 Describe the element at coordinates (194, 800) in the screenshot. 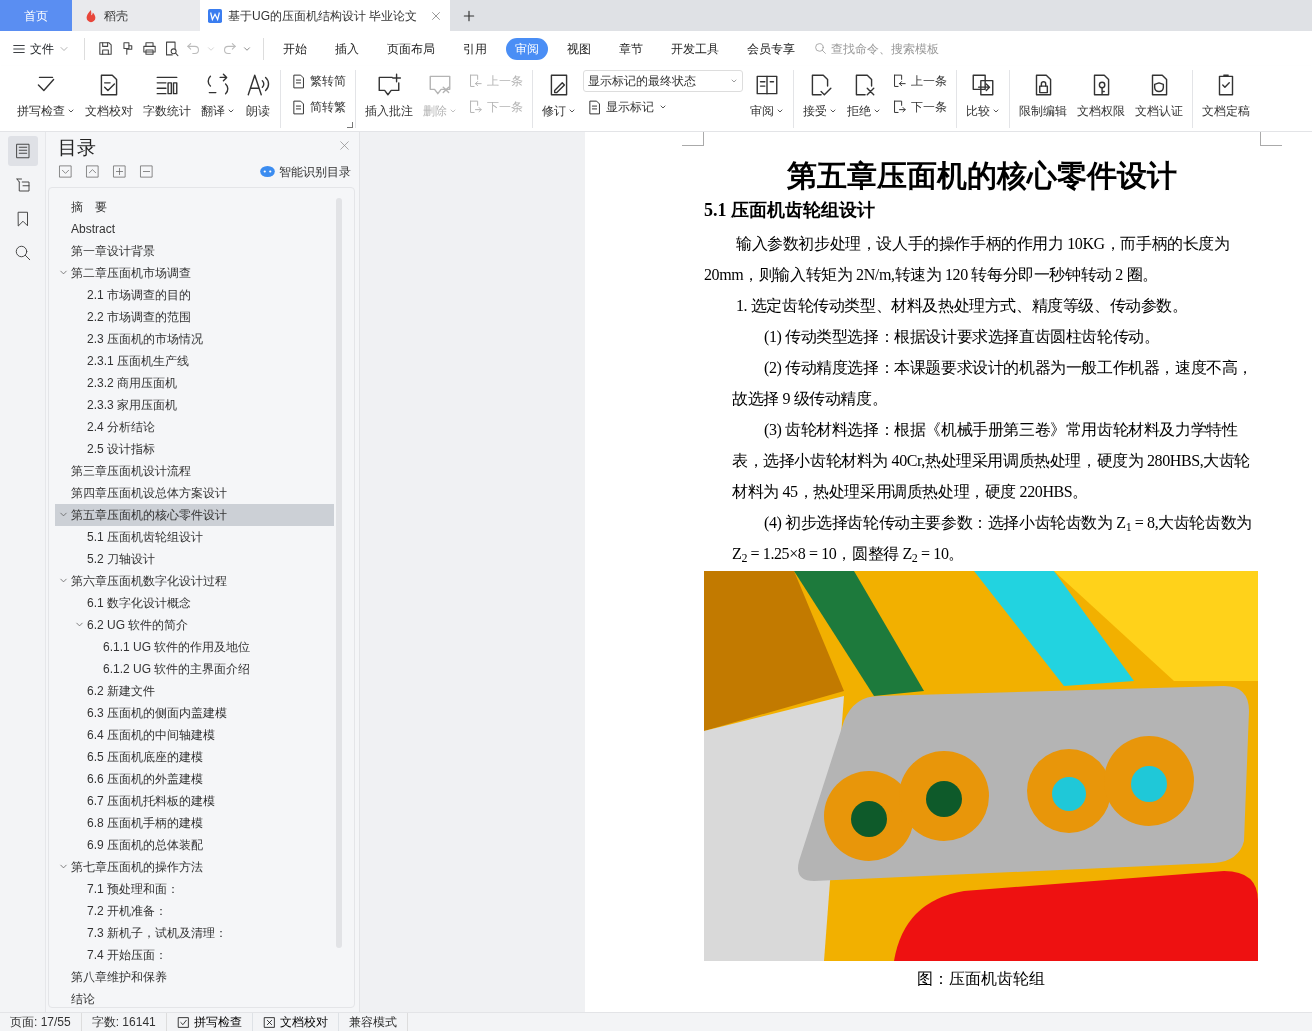

I see `toc-item: 6.7 压面机托料板的建模` at that location.